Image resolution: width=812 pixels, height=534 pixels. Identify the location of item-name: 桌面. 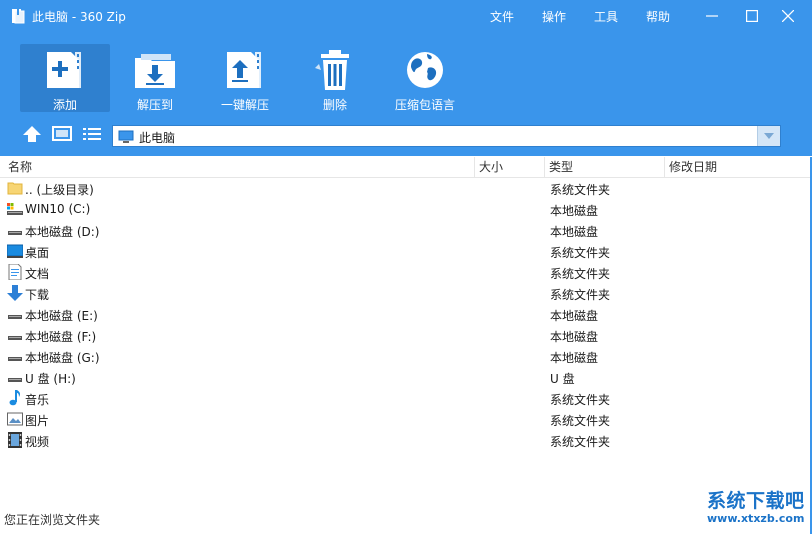
(37, 253).